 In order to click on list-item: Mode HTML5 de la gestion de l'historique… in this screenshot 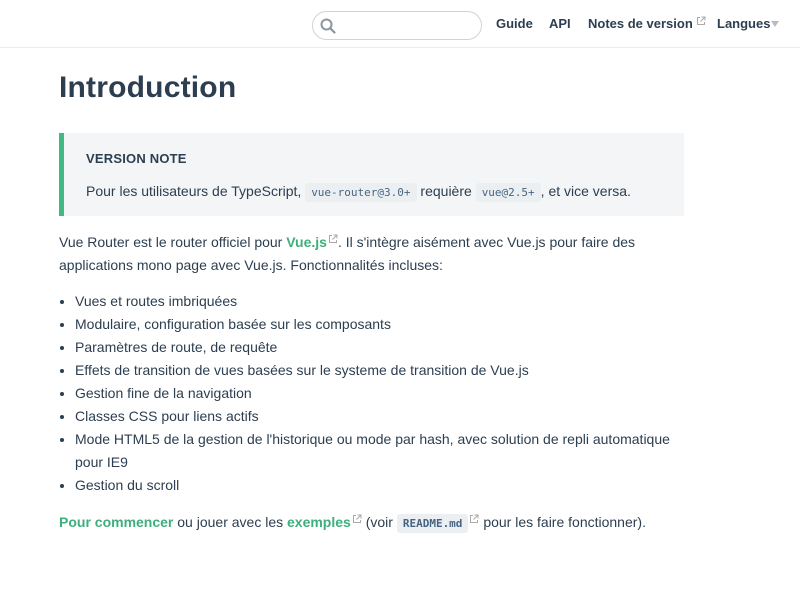, I will do `click(387, 451)`.